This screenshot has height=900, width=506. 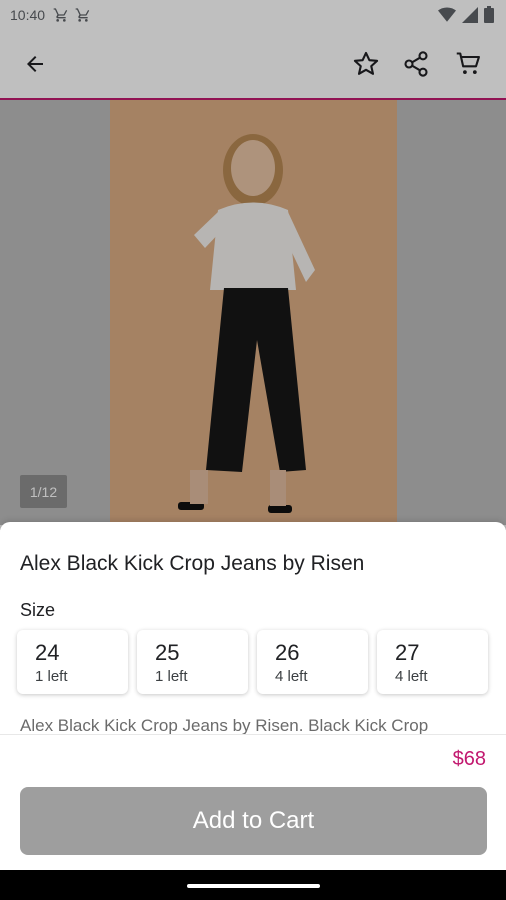 What do you see at coordinates (253, 15) in the screenshot?
I see `status-bar: 10:40` at bounding box center [253, 15].